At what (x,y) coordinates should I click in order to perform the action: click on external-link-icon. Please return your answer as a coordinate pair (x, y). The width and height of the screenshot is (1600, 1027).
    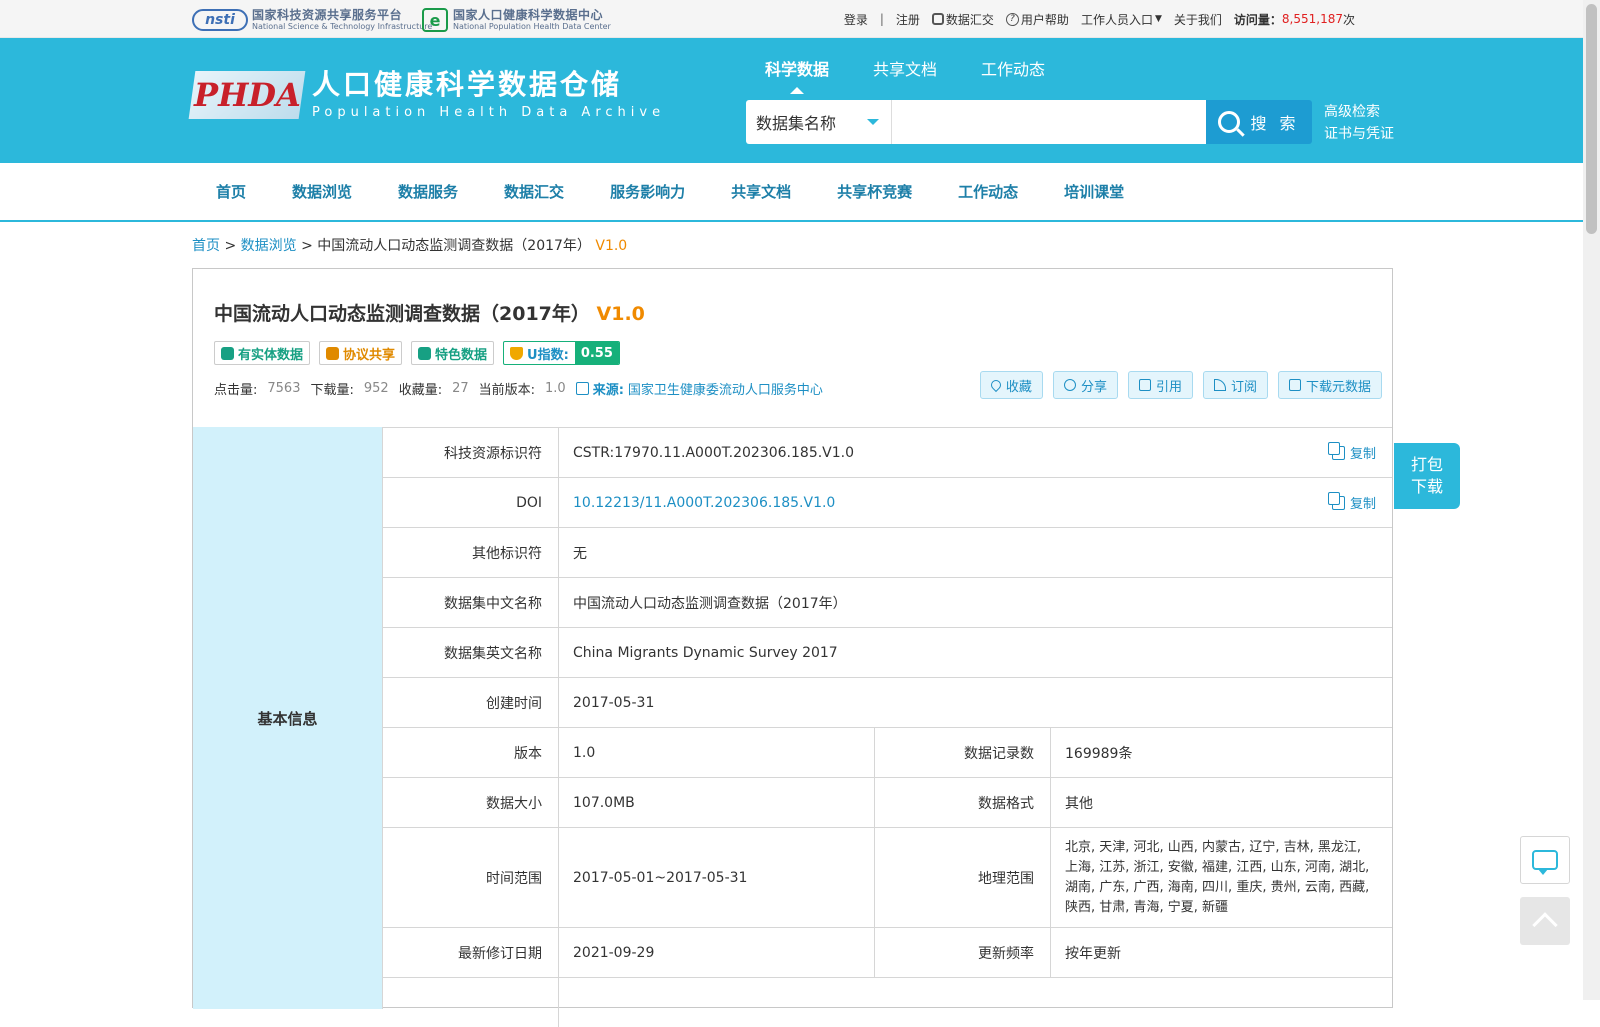
    Looking at the image, I should click on (582, 388).